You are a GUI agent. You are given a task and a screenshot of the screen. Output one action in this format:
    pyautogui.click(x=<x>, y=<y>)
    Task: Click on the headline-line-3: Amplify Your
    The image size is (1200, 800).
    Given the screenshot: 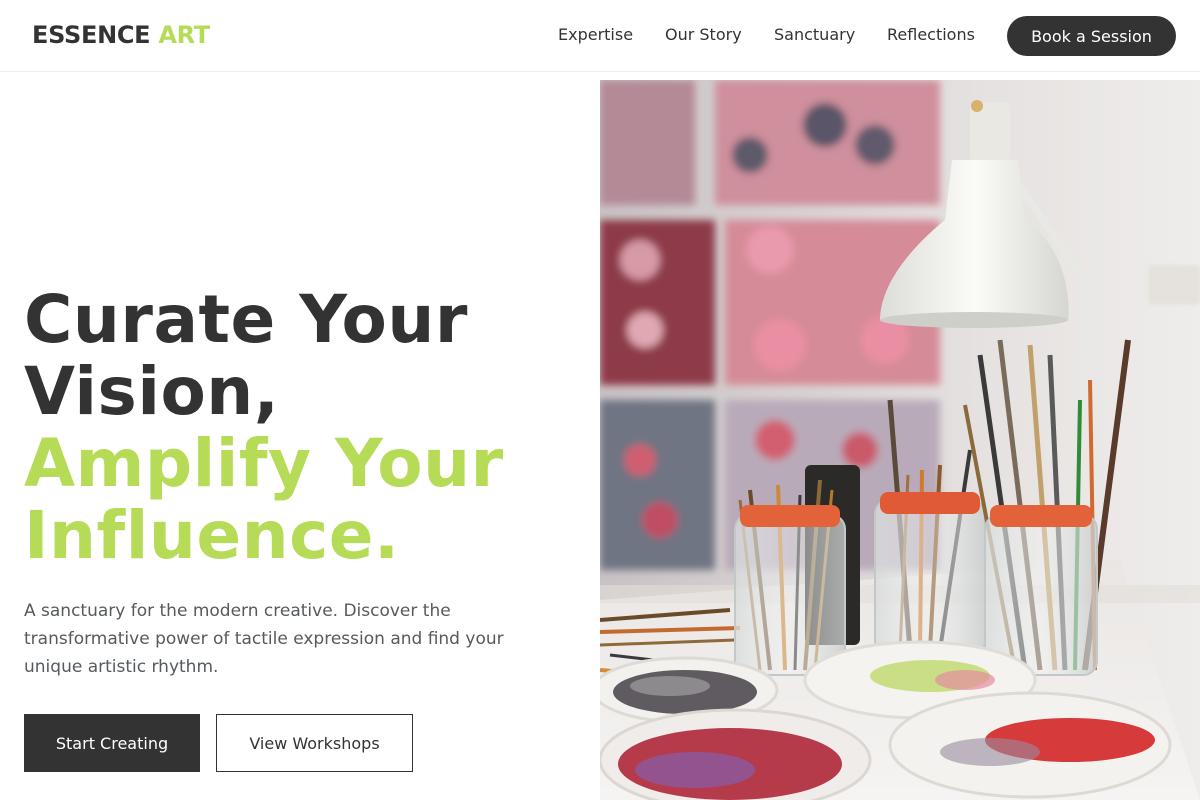 What is the action you would take?
    pyautogui.click(x=264, y=463)
    